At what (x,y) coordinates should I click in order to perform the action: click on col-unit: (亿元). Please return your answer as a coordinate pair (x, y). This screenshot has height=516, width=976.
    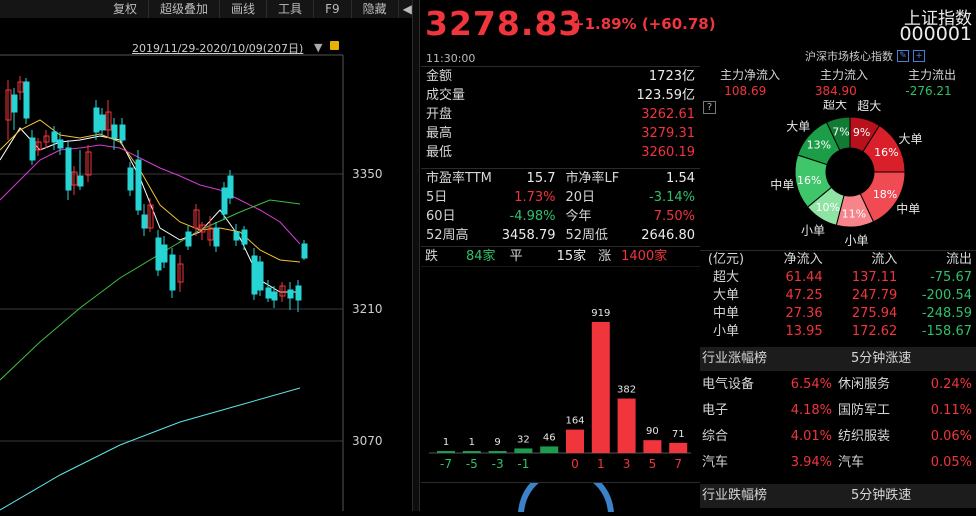
    Looking at the image, I should click on (726, 259).